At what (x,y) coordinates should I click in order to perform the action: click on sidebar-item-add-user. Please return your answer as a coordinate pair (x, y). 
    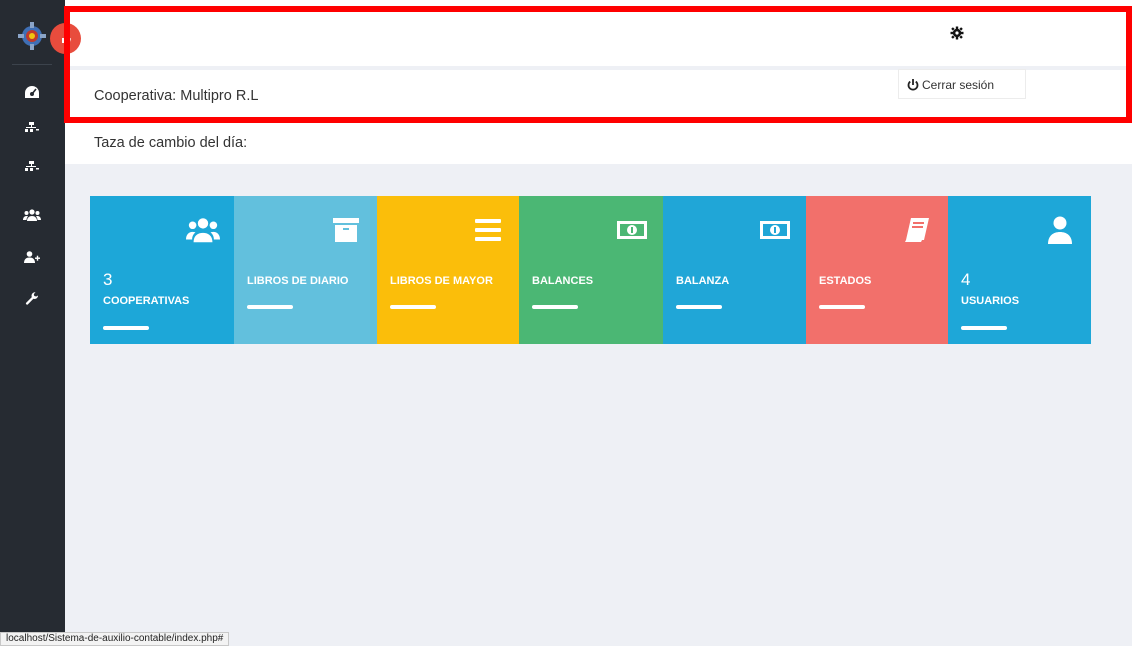
    Looking at the image, I should click on (32, 257).